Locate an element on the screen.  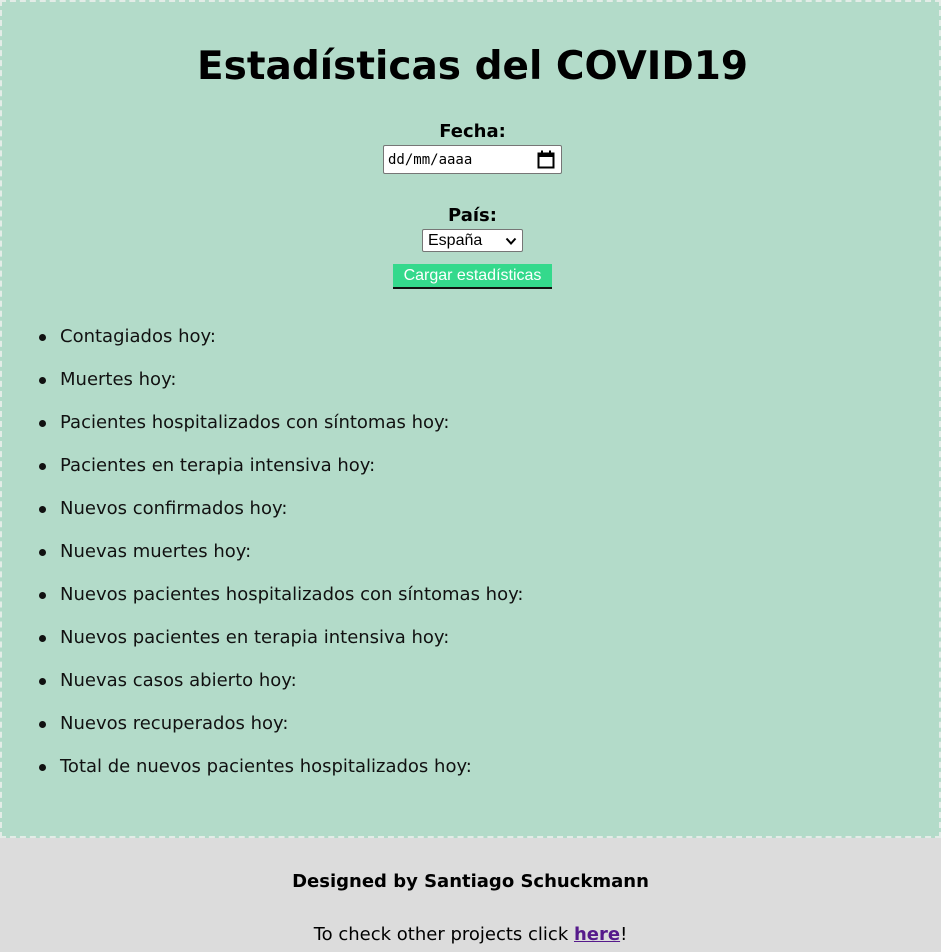
chevron-down-icon is located at coordinates (511, 241).